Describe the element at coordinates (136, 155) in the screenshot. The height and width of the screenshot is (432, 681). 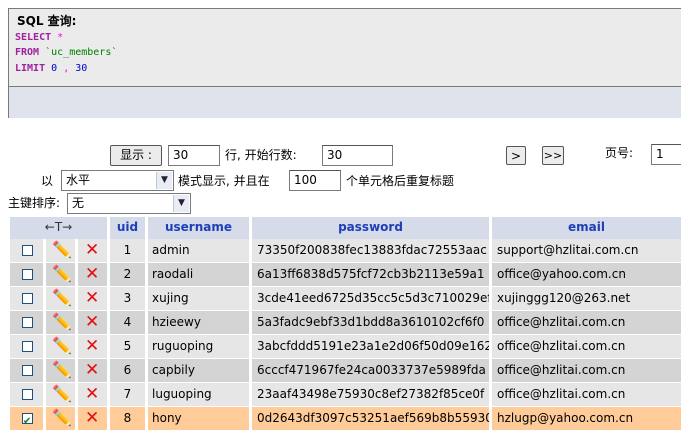
I see `show-button: 显示 :` at that location.